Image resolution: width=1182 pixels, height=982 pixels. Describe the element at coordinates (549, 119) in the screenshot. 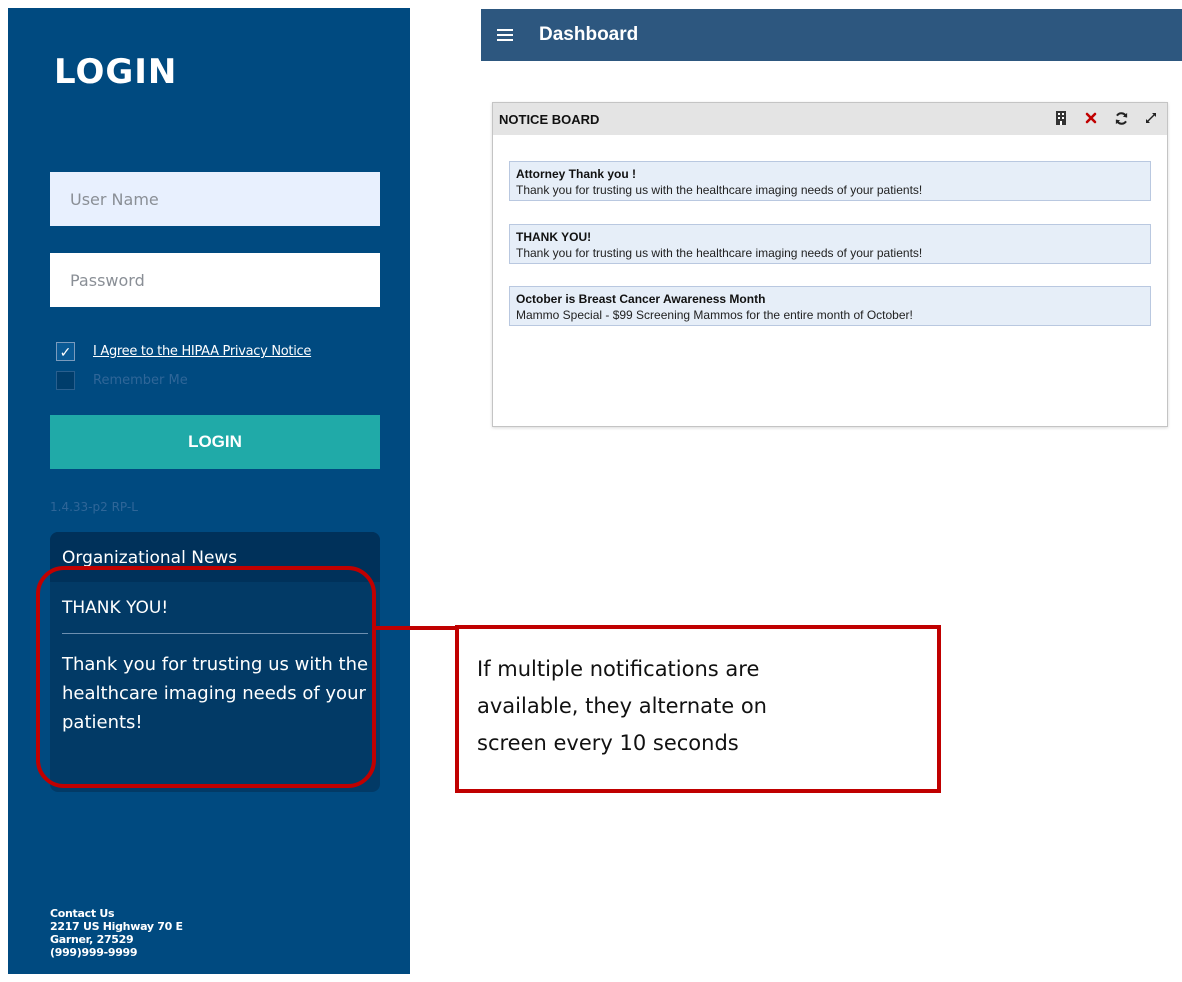

I see `notice-board-title: NOTICE BOARD` at that location.